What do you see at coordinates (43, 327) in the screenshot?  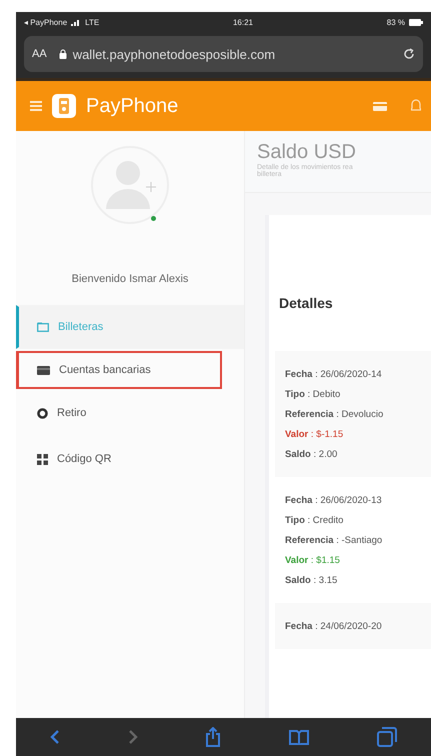 I see `folder-icon` at bounding box center [43, 327].